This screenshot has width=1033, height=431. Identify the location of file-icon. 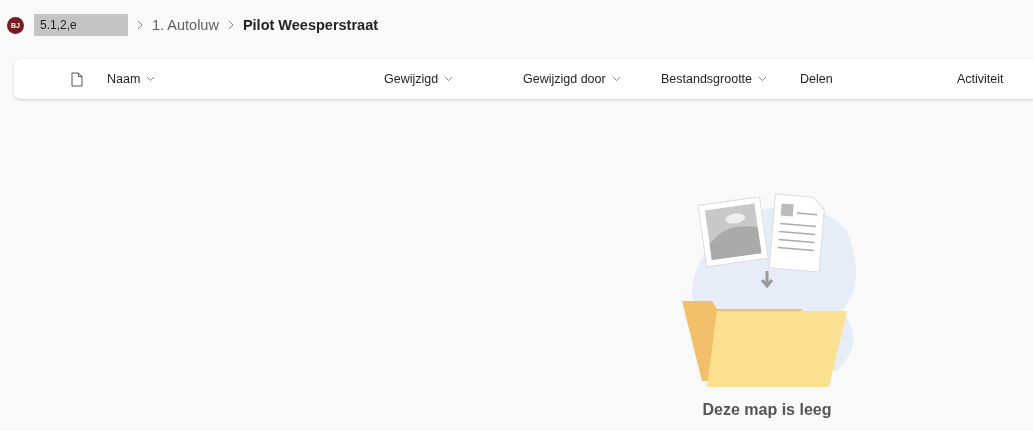
(77, 79).